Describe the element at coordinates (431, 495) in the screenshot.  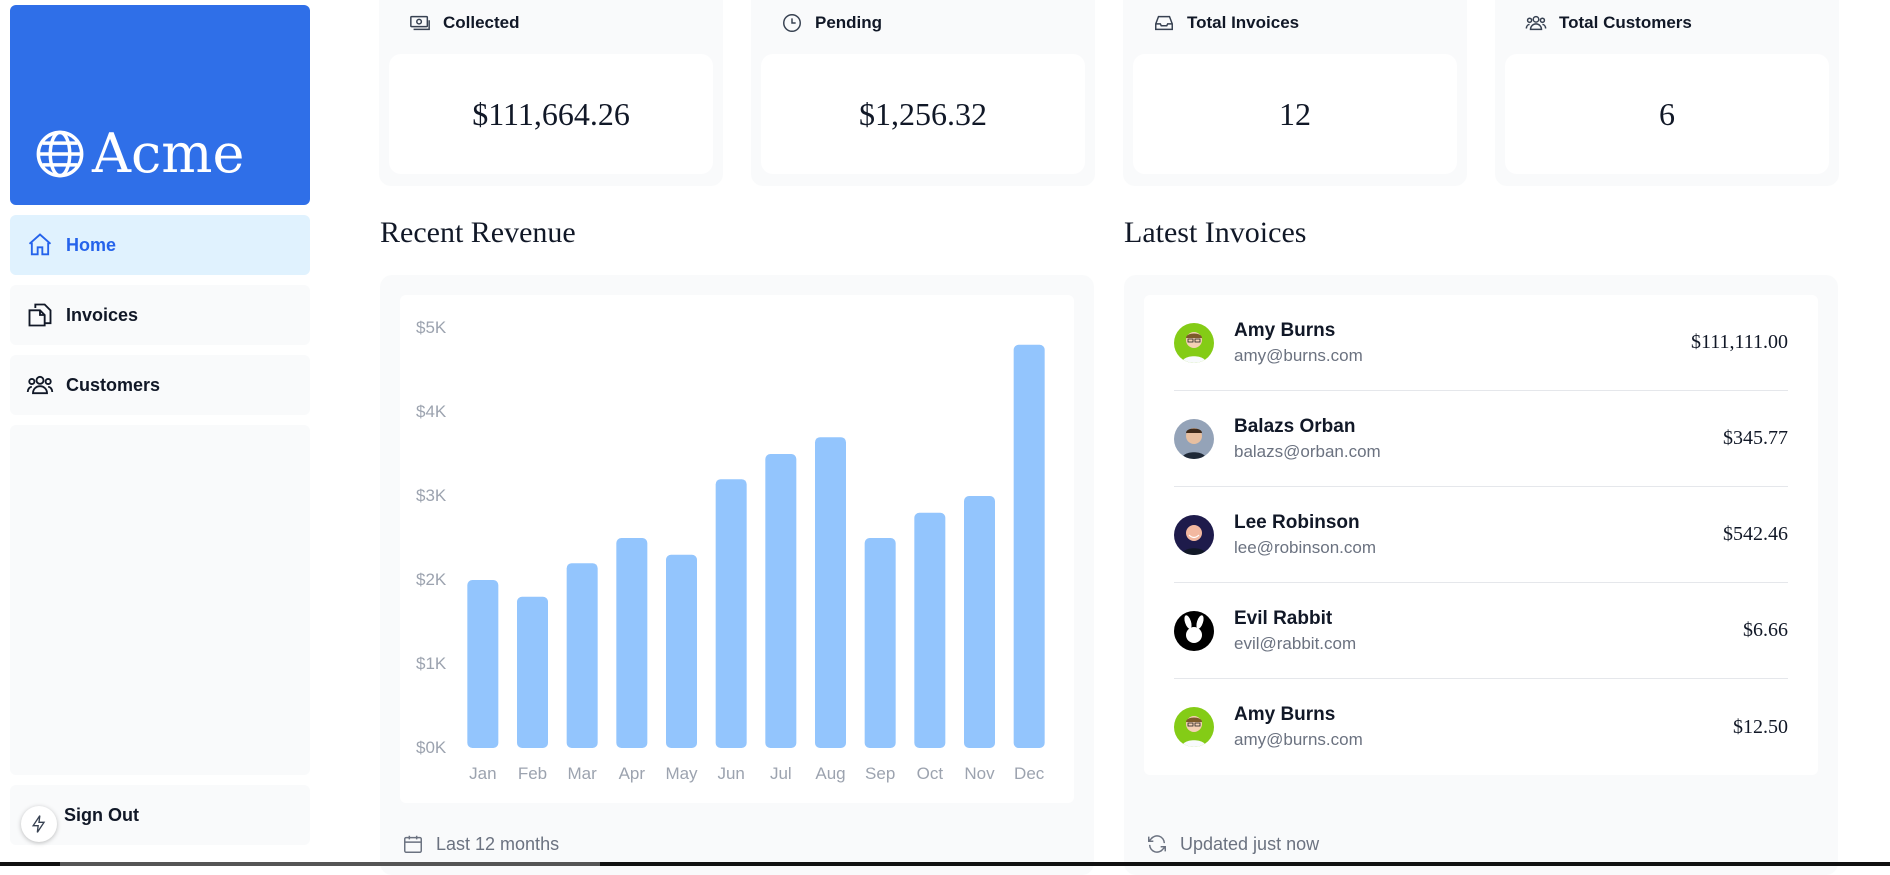
I see `y-tick-label: $3K` at that location.